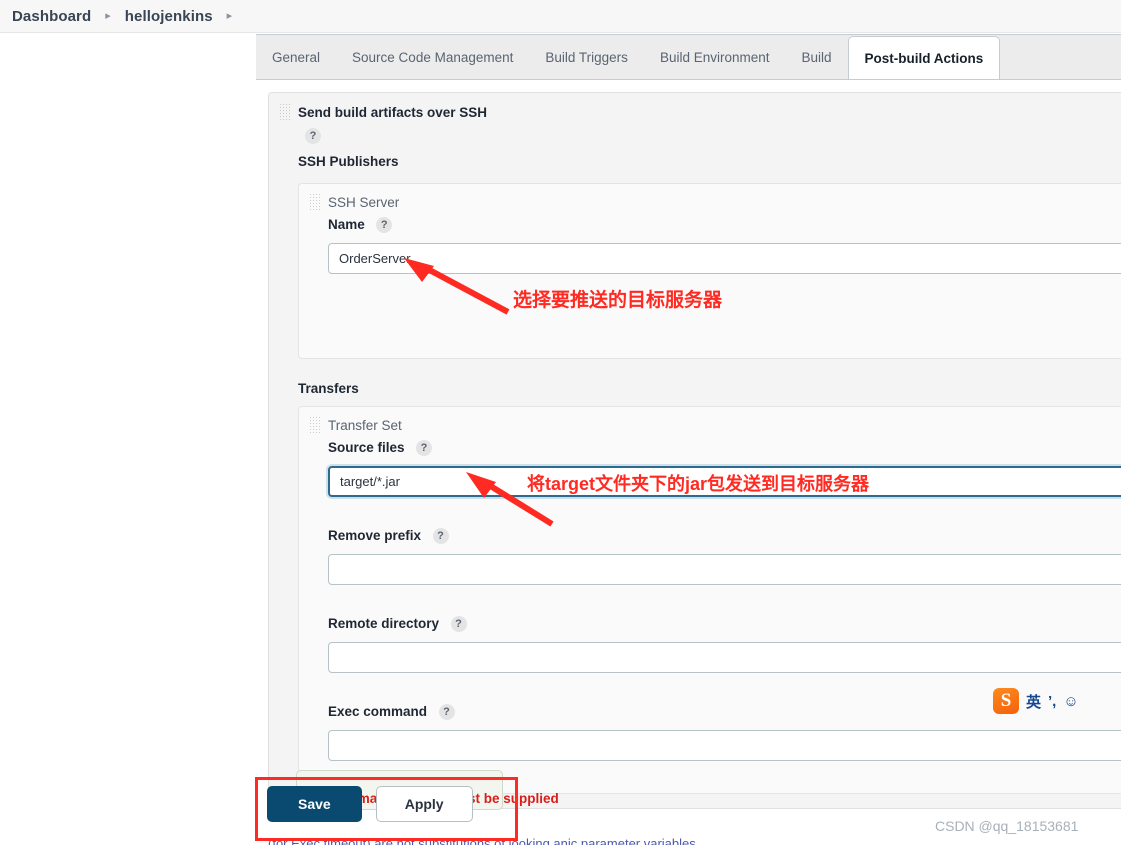  Describe the element at coordinates (724, 745) in the screenshot. I see `exec-command-input` at that location.